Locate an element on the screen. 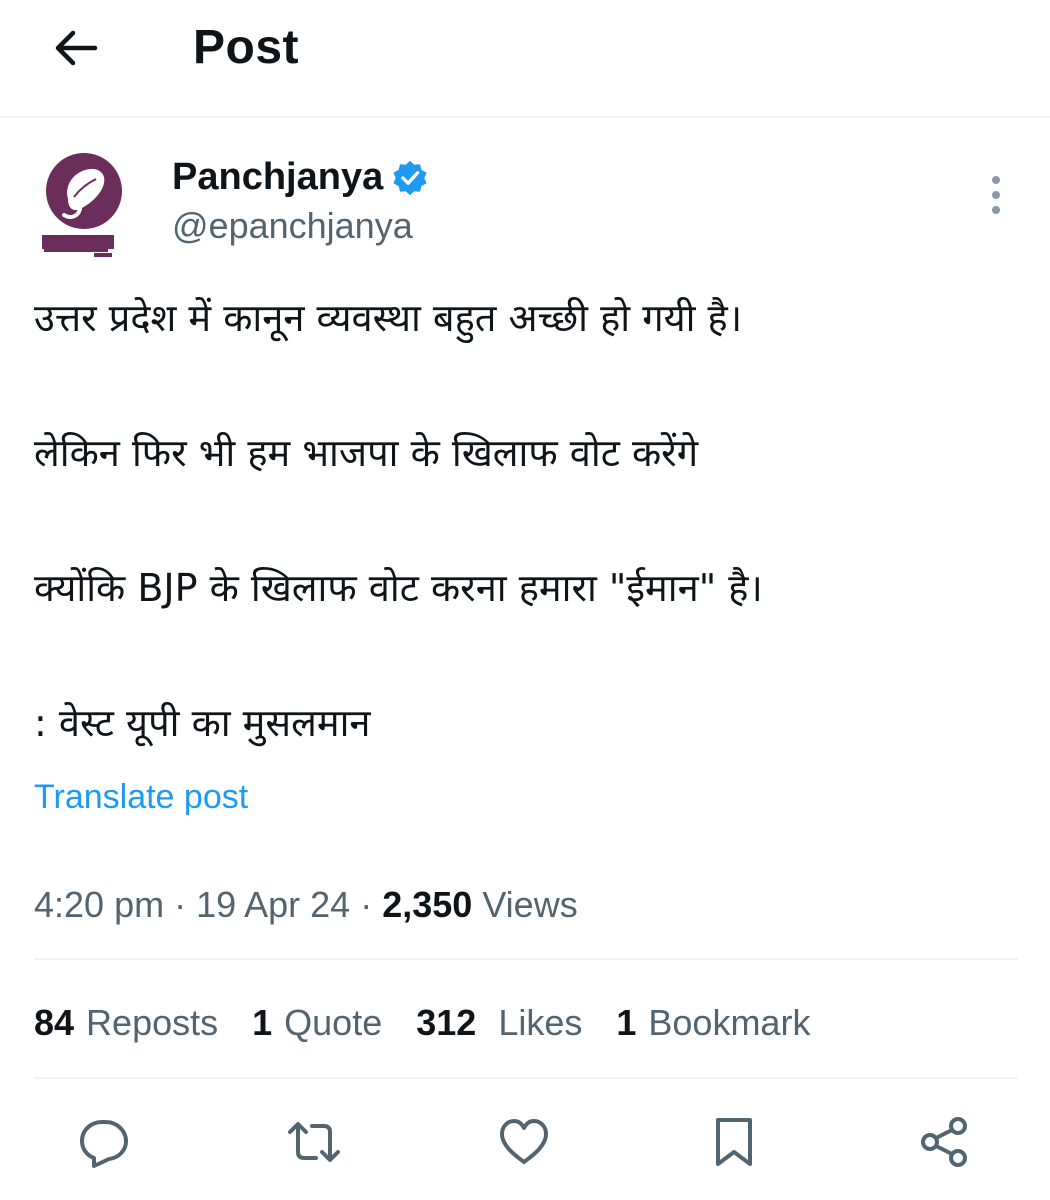  likes-count: 312 is located at coordinates (446, 1022).